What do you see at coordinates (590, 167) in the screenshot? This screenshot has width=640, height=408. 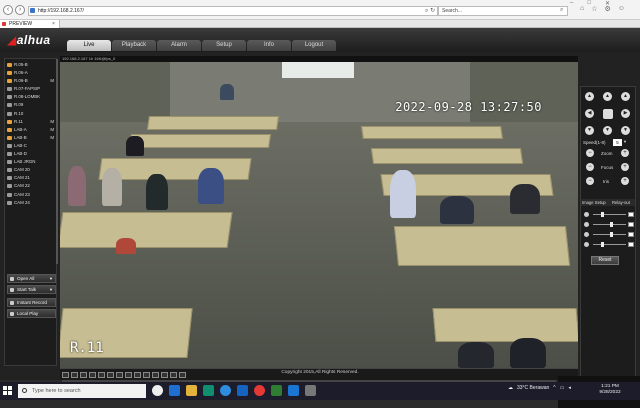 I see `focus-near-icon: −` at bounding box center [590, 167].